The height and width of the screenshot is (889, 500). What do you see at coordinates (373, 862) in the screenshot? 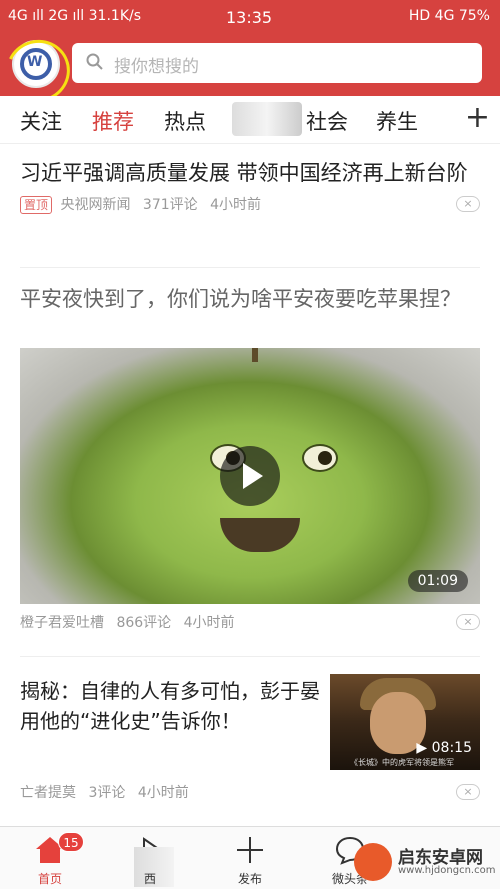
I see `watermark-logo-icon` at bounding box center [373, 862].